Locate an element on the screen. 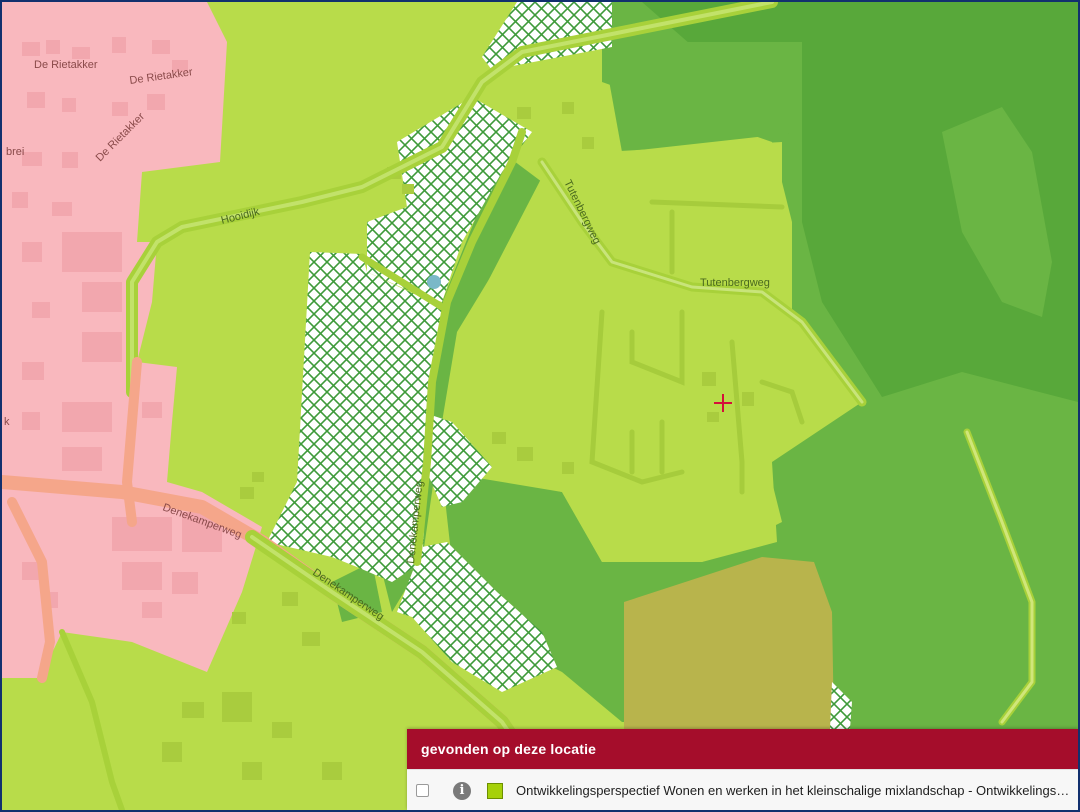 This screenshot has width=1080, height=812. info-icon: i is located at coordinates (462, 790).